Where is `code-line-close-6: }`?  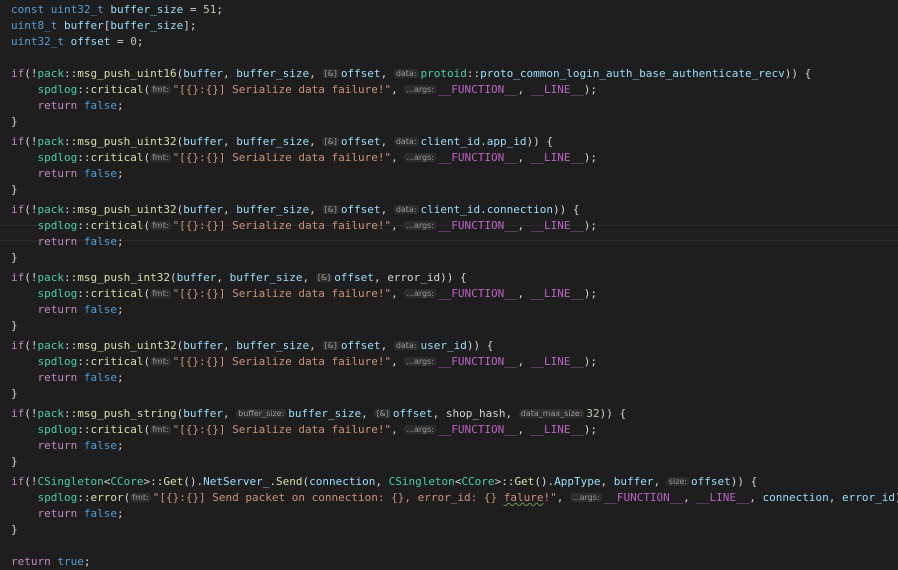
code-line-close-6: } is located at coordinates (14, 461).